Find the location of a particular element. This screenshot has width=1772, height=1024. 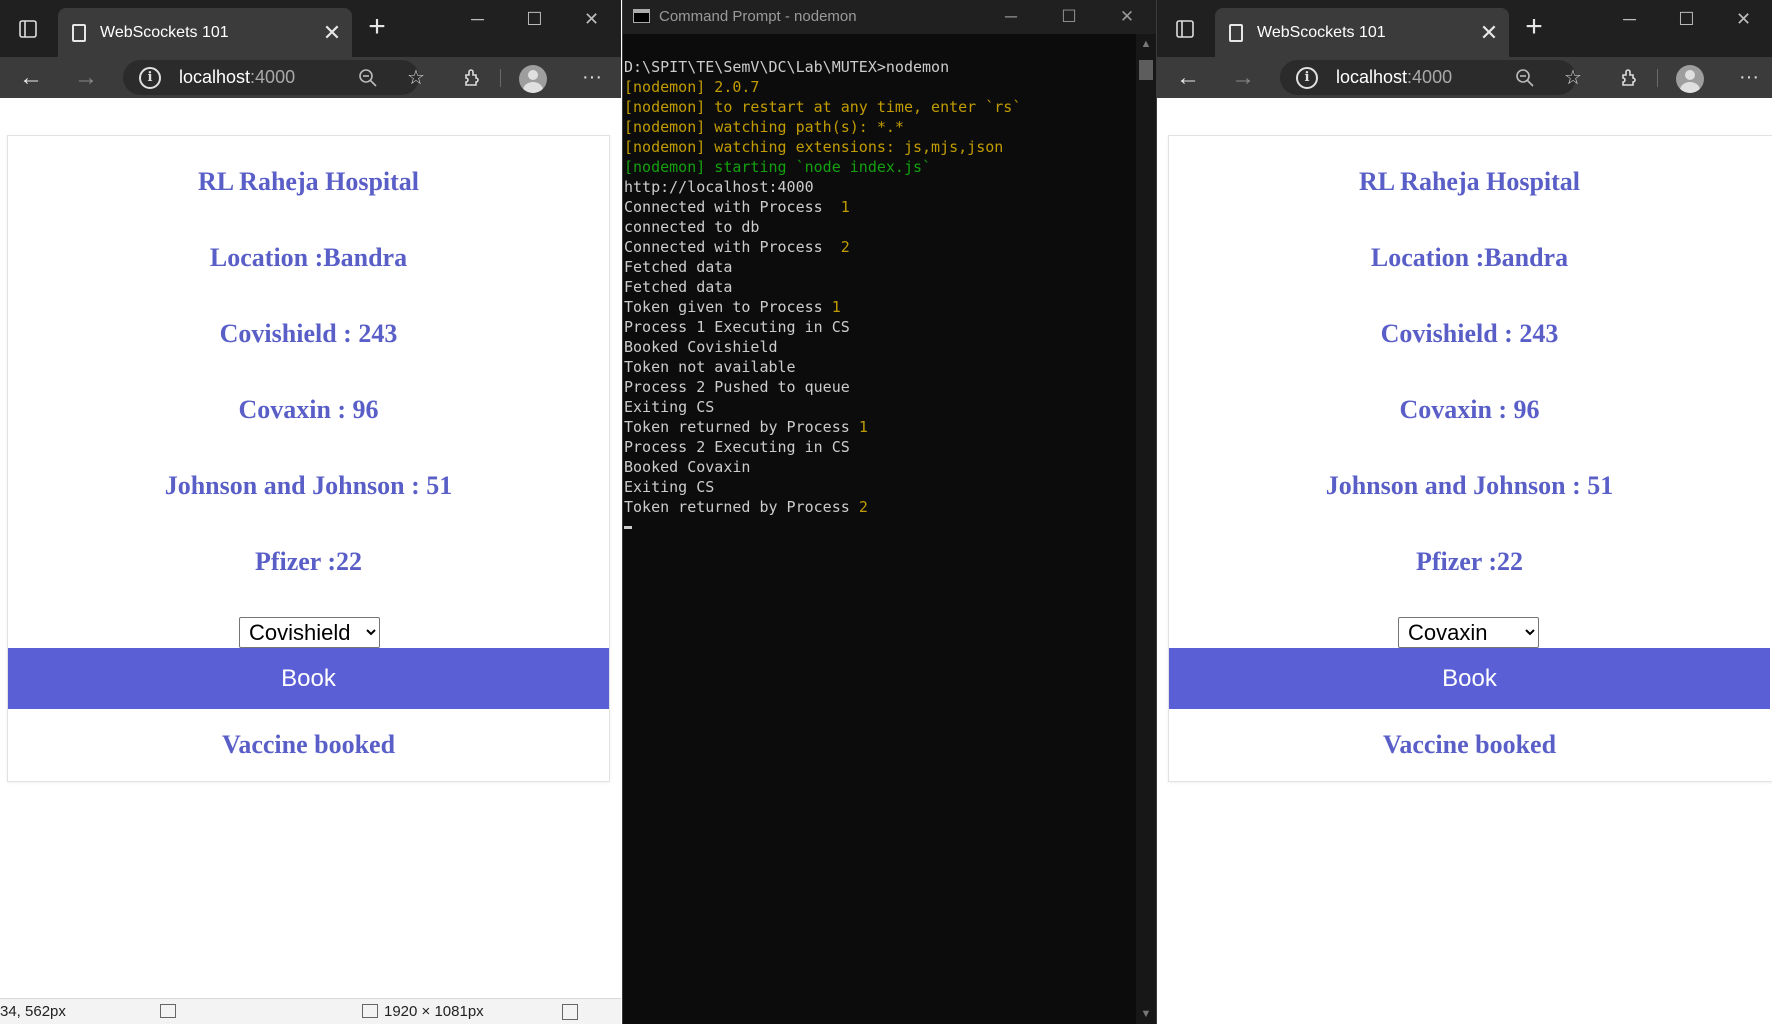

tab-title: WebScockets 101 is located at coordinates (1321, 32).